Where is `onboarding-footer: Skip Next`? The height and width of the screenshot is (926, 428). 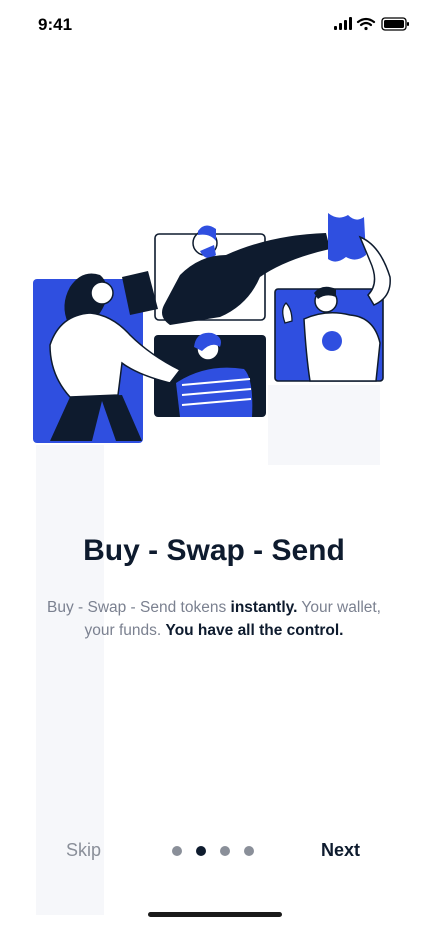
onboarding-footer: Skip Next is located at coordinates (214, 852).